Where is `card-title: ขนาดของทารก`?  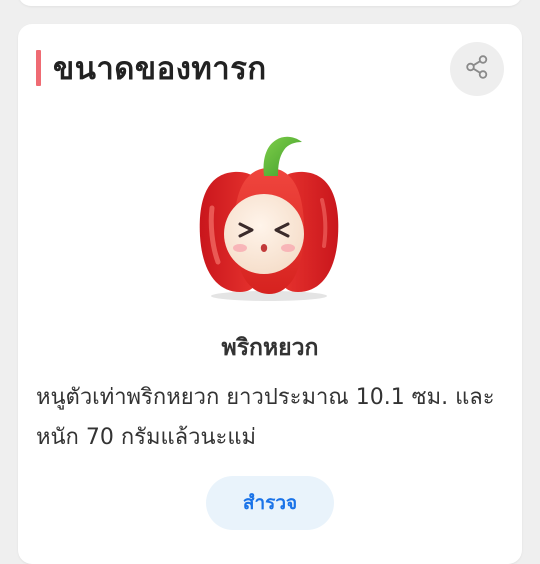 card-title: ขนาดของทารก is located at coordinates (160, 69).